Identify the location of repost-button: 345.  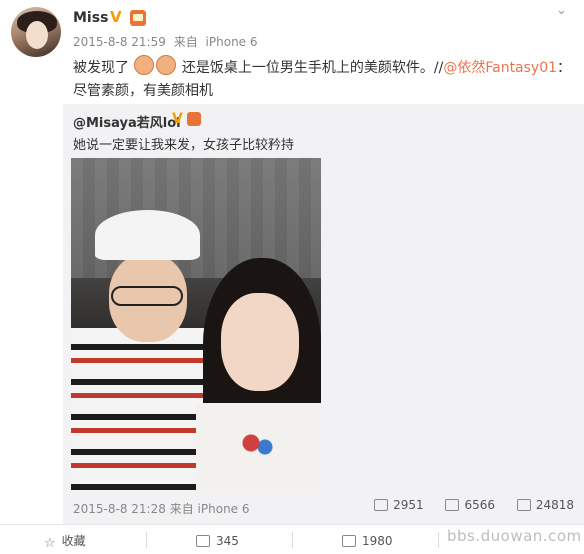
(217, 541).